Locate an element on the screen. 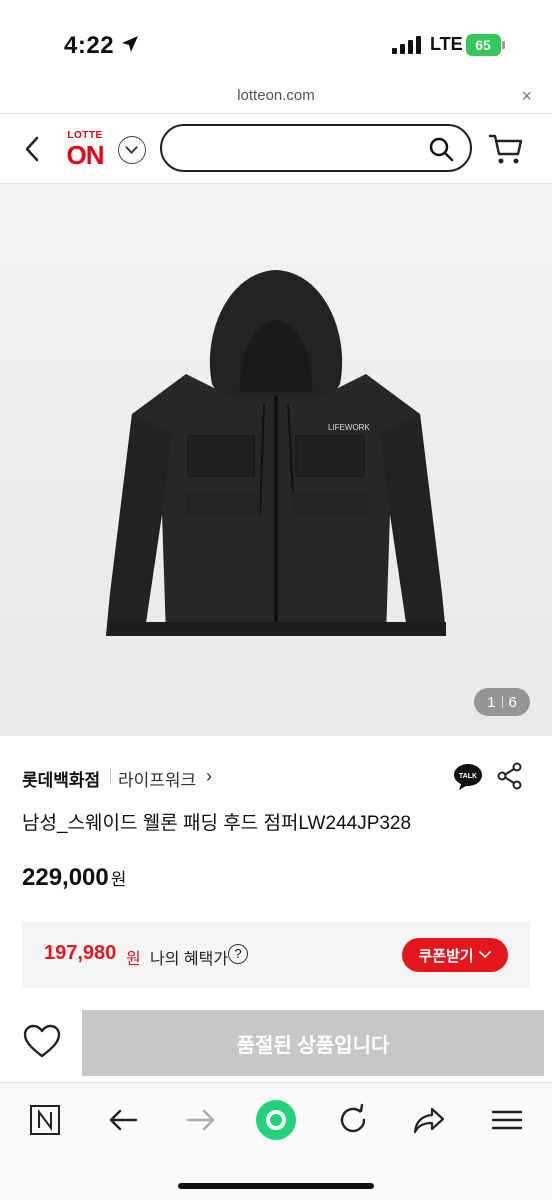  coupon-button-label: 쿠폰받기 is located at coordinates (446, 956).